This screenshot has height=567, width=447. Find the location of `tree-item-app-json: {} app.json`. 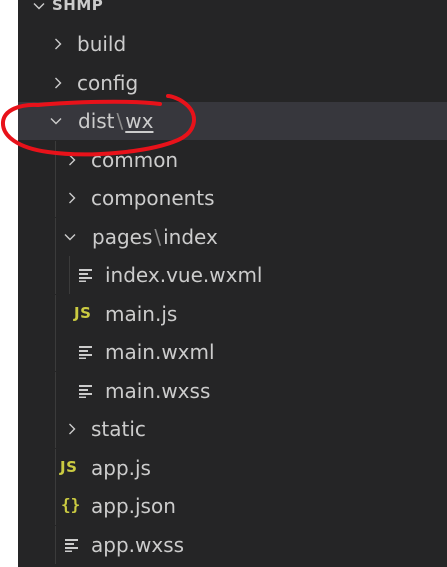

tree-item-app-json: {} app.json is located at coordinates (232, 506).